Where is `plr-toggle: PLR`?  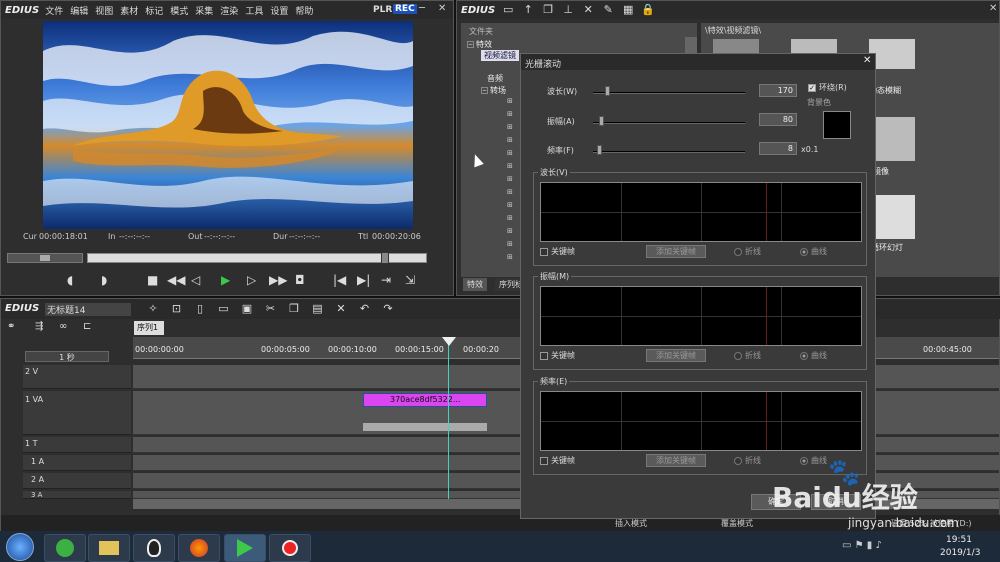 plr-toggle: PLR is located at coordinates (382, 10).